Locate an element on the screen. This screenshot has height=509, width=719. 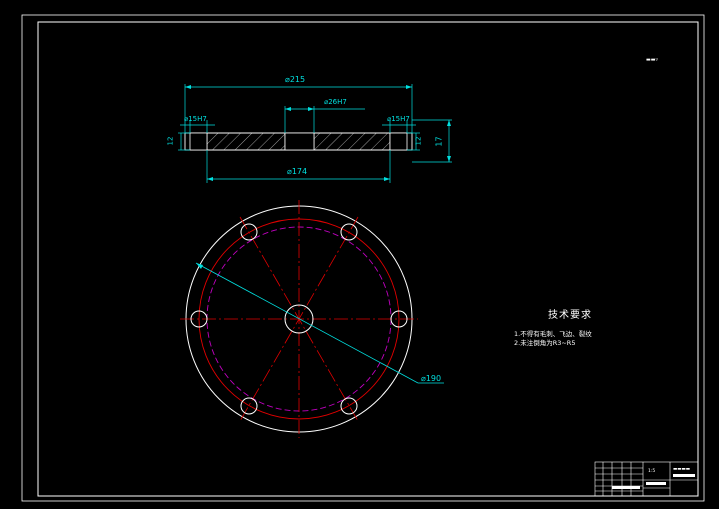
section-view is located at coordinates (315, 133).